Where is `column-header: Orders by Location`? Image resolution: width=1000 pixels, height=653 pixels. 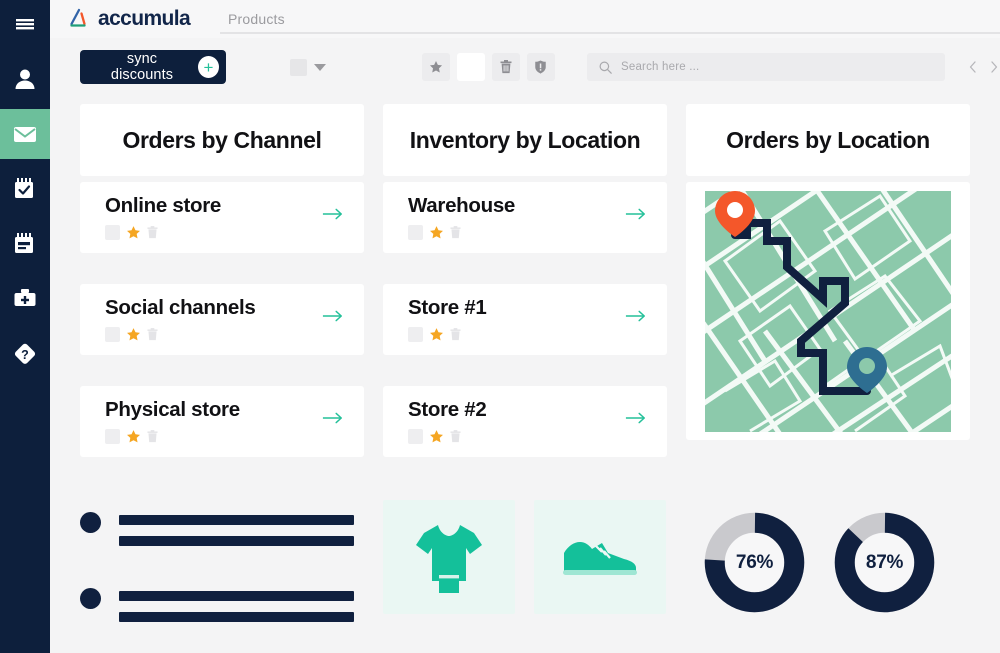
column-header: Orders by Location is located at coordinates (828, 140).